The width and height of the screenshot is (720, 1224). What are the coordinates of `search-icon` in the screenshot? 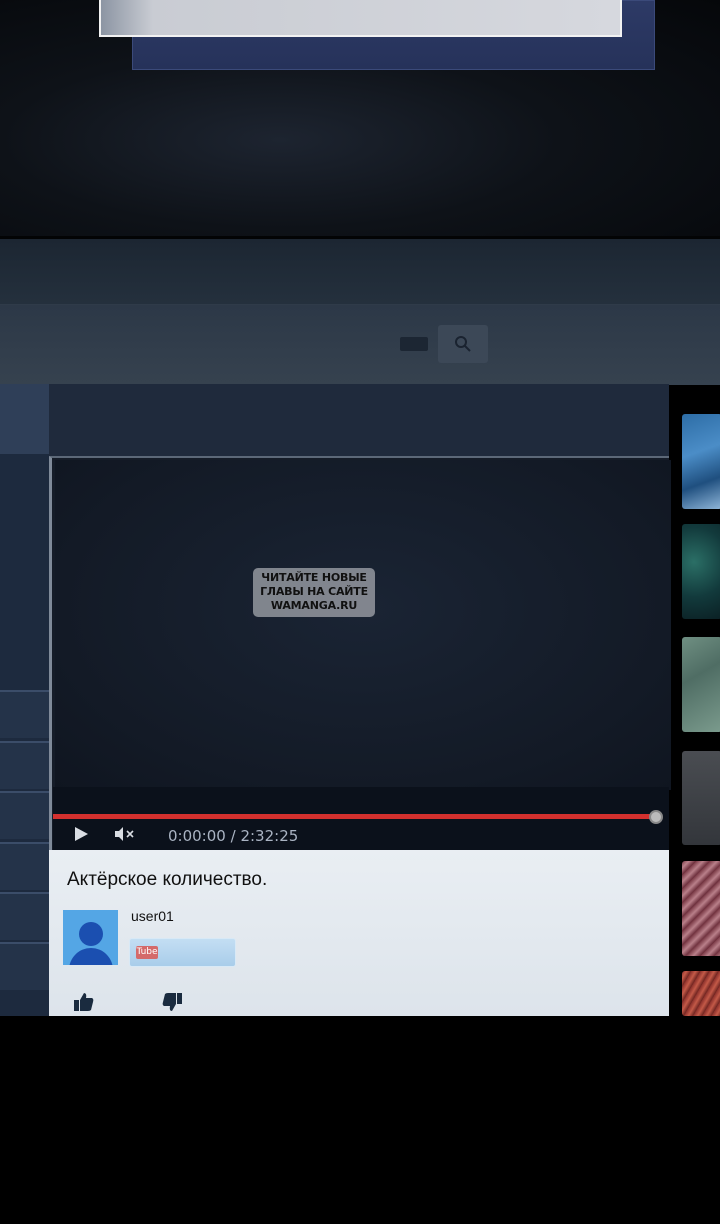 It's located at (463, 344).